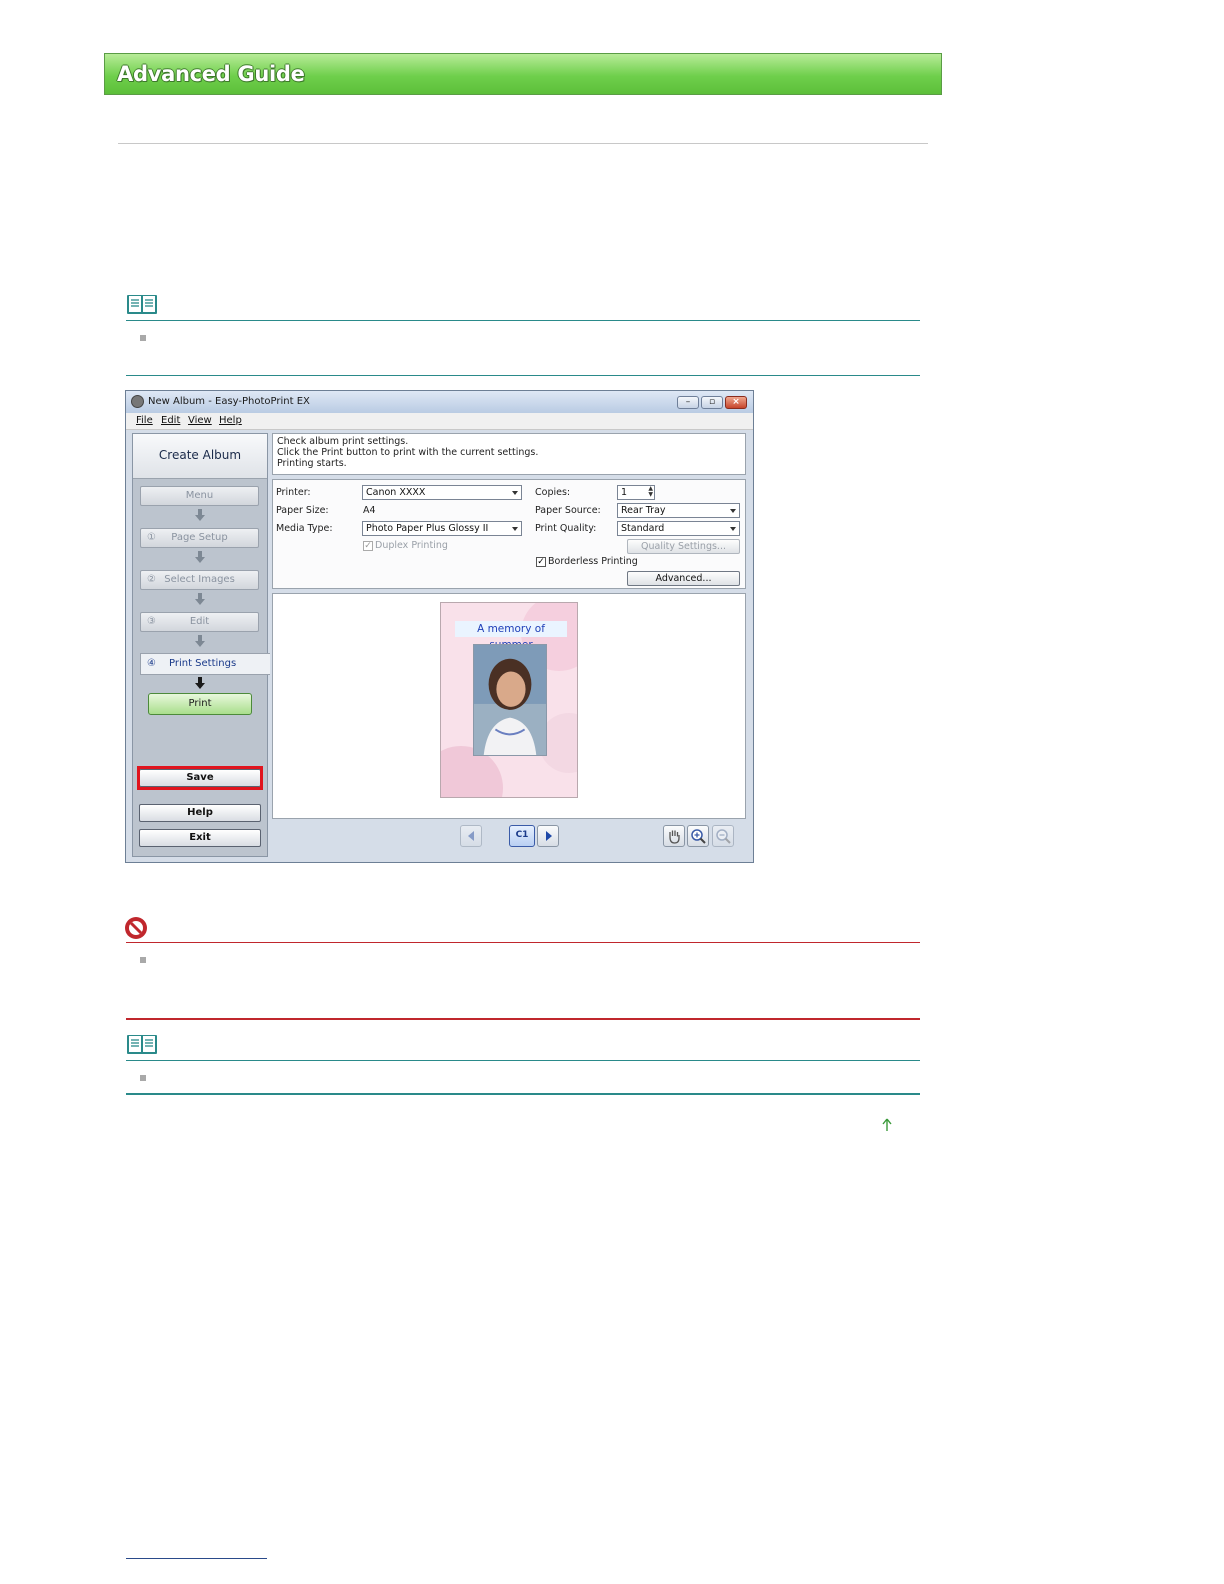  I want to click on note-divider-bottom, so click(523, 375).